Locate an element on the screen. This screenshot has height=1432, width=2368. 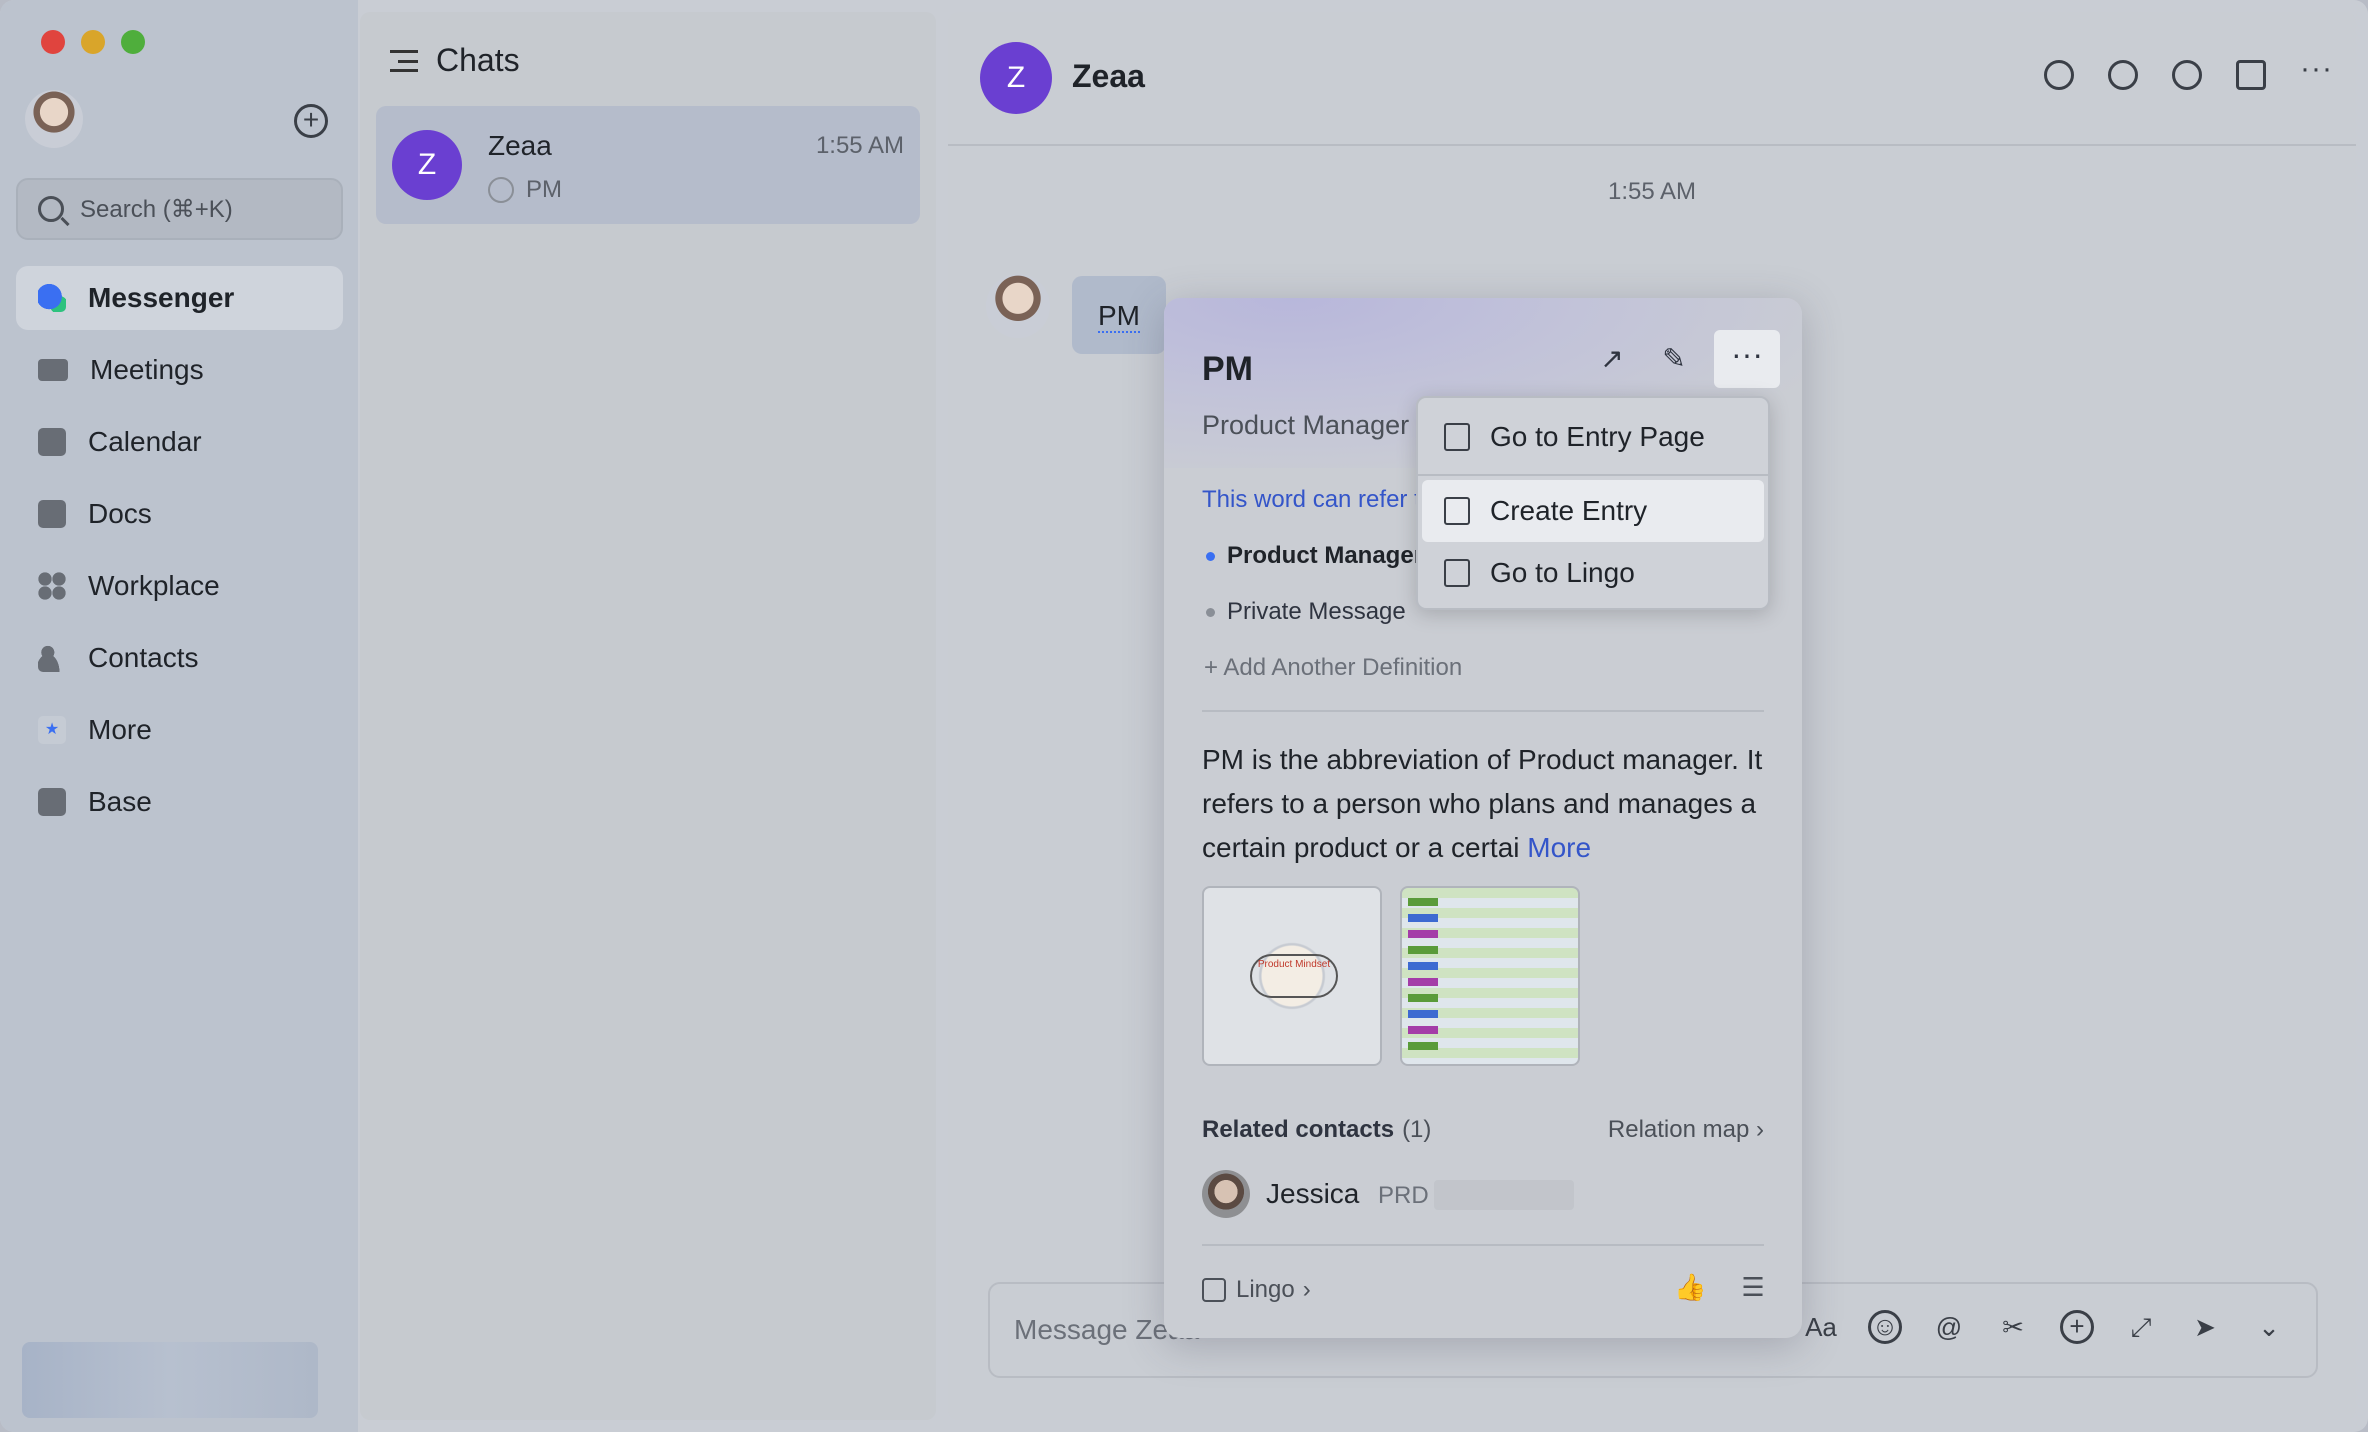
minimize-window-button is located at coordinates (93, 42).